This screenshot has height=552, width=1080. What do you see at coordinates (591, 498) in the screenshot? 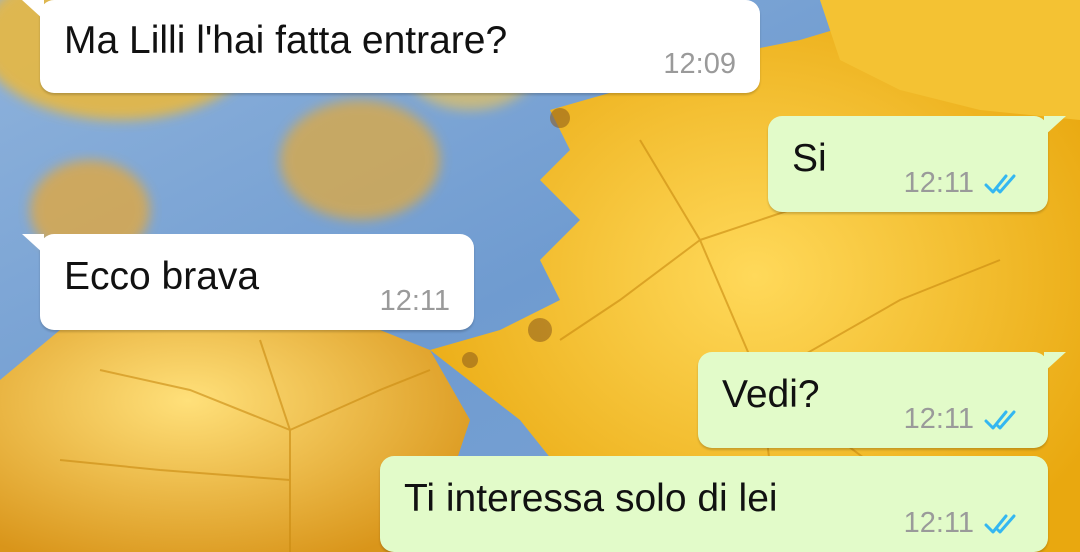
I see `message-text: Ti interessa solo di lei` at bounding box center [591, 498].